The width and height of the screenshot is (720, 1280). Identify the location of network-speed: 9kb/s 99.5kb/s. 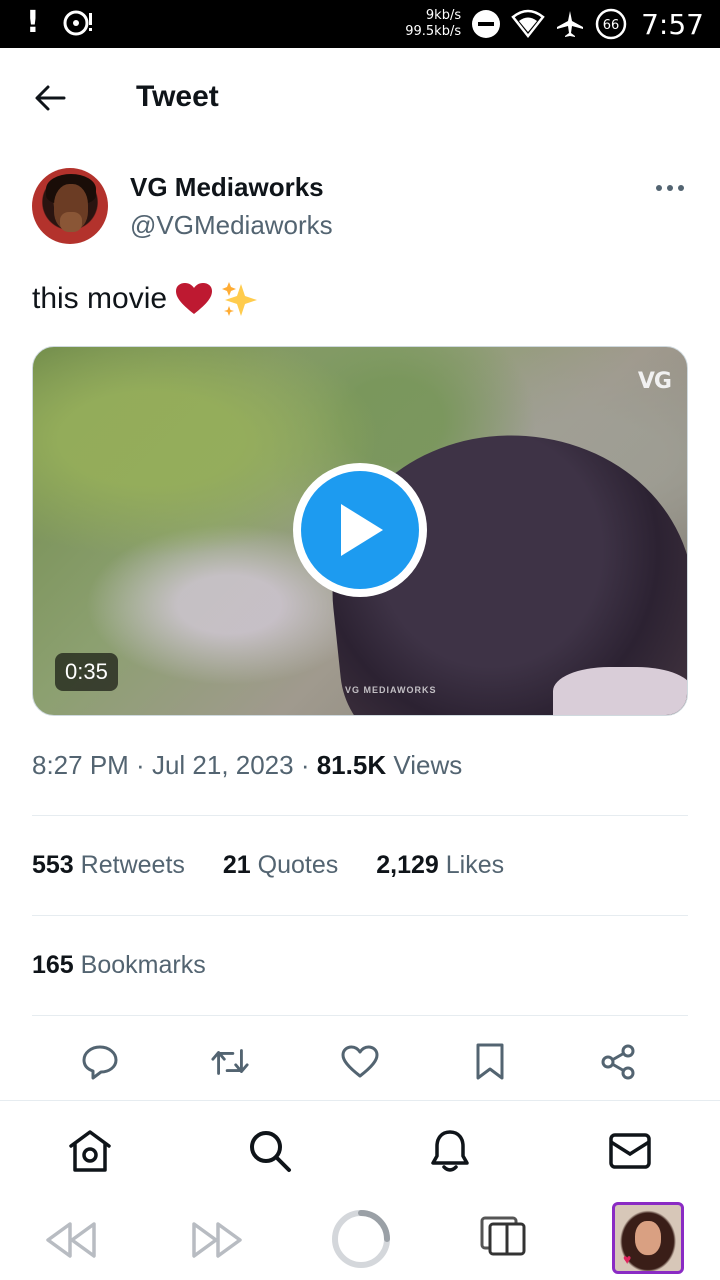
(433, 23).